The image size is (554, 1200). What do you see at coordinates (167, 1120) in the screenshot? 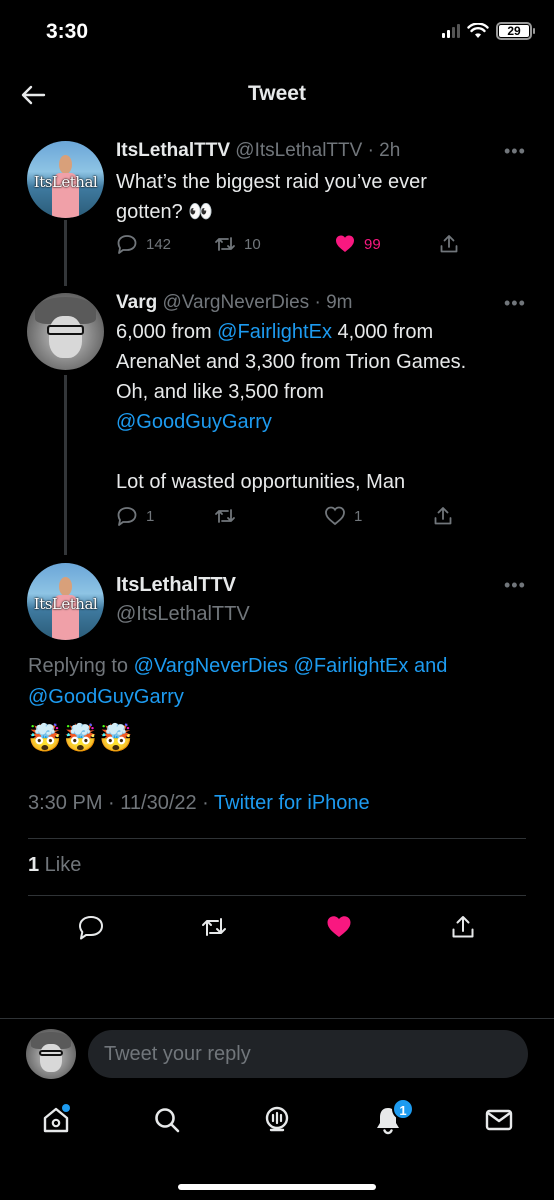
I see `search-icon` at bounding box center [167, 1120].